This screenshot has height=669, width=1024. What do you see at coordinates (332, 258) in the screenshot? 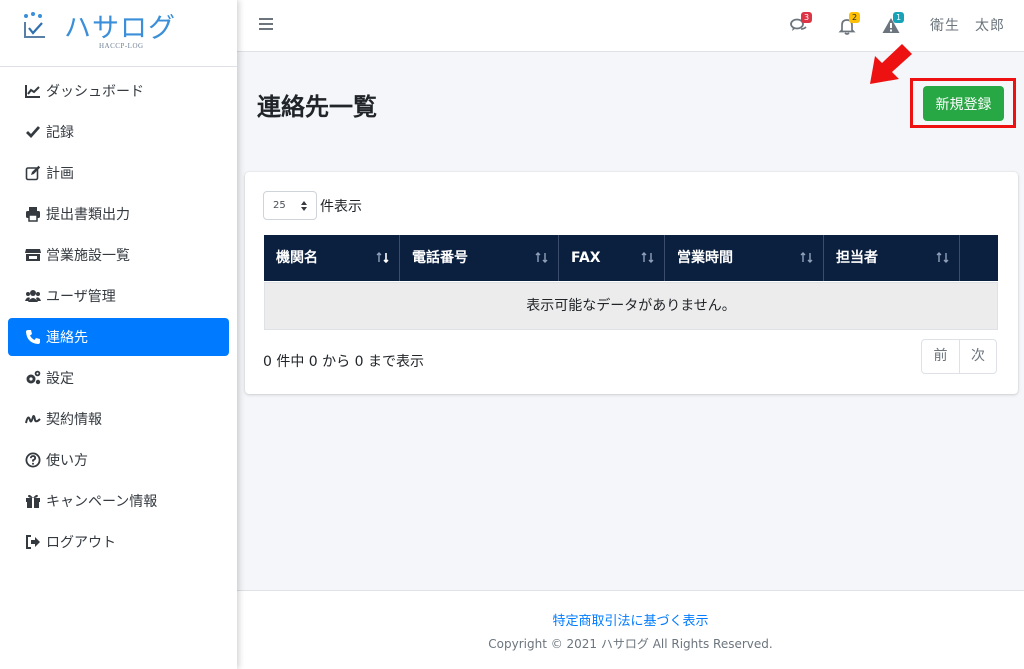
I see `column-header-organization: 機関名` at bounding box center [332, 258].